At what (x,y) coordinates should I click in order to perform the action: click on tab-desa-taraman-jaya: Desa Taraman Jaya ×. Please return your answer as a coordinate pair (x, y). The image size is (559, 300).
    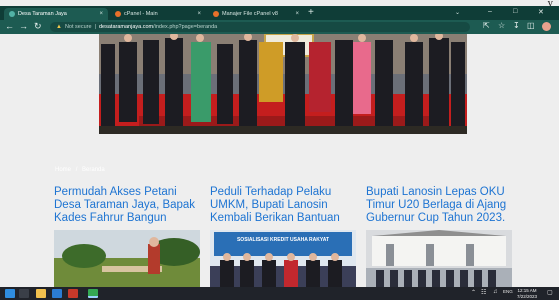
    Looking at the image, I should click on (56, 14).